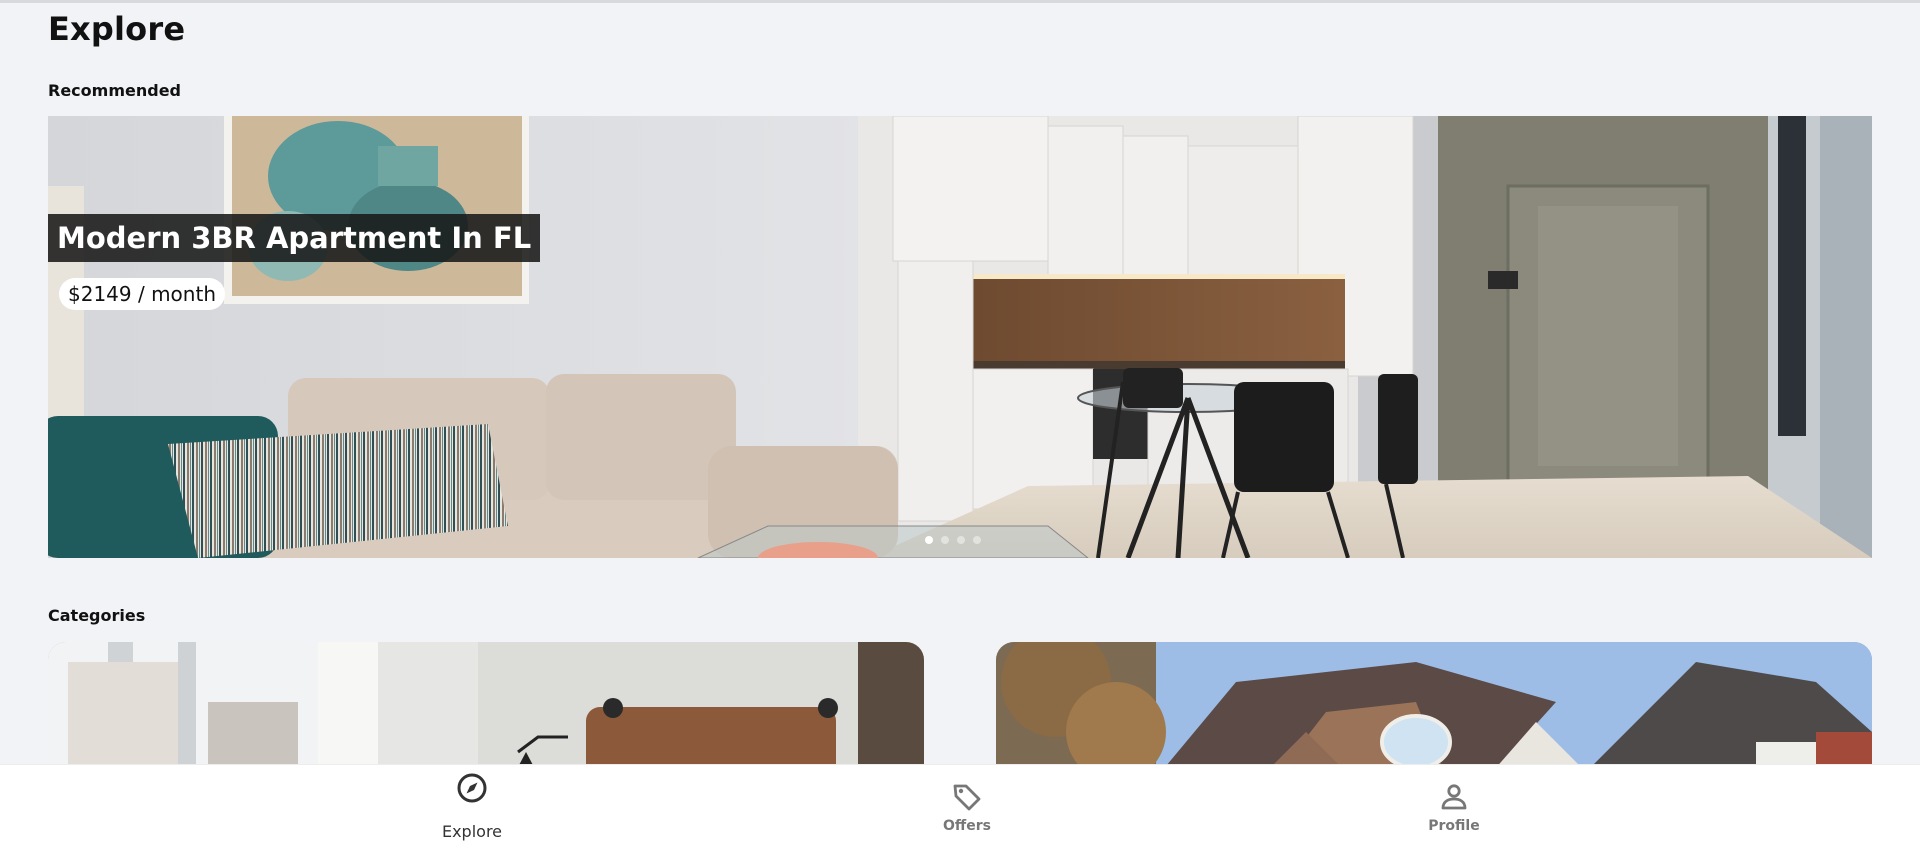 Image resolution: width=1920 pixels, height=849 pixels. What do you see at coordinates (967, 797) in the screenshot?
I see `tag-icon` at bounding box center [967, 797].